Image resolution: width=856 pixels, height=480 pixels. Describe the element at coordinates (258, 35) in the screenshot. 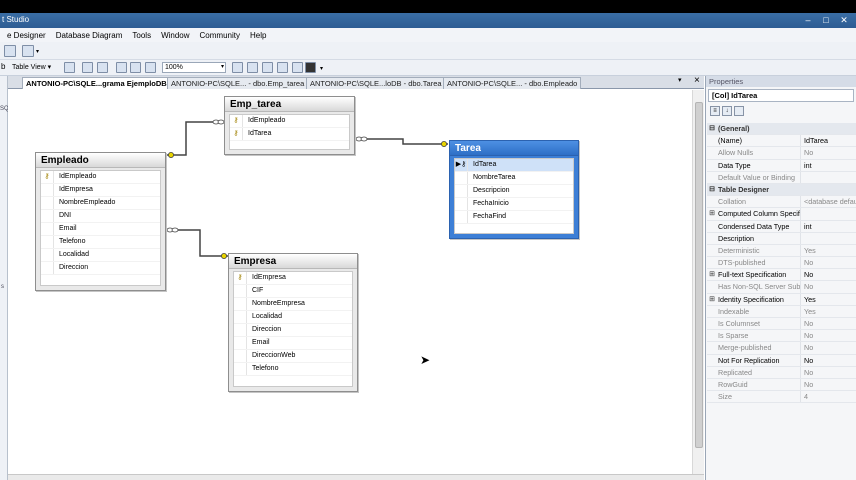

I see `menu-help: Help` at that location.